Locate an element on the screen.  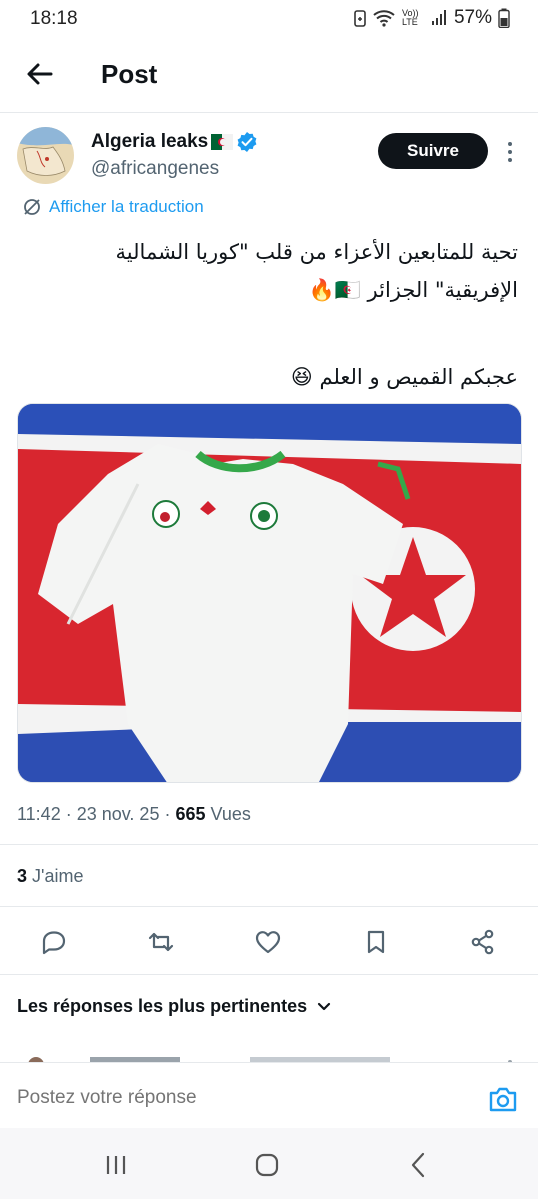
tweet-line: الإفريقية" الجزائر 🇩🇿🔥 is located at coordinates (413, 290).